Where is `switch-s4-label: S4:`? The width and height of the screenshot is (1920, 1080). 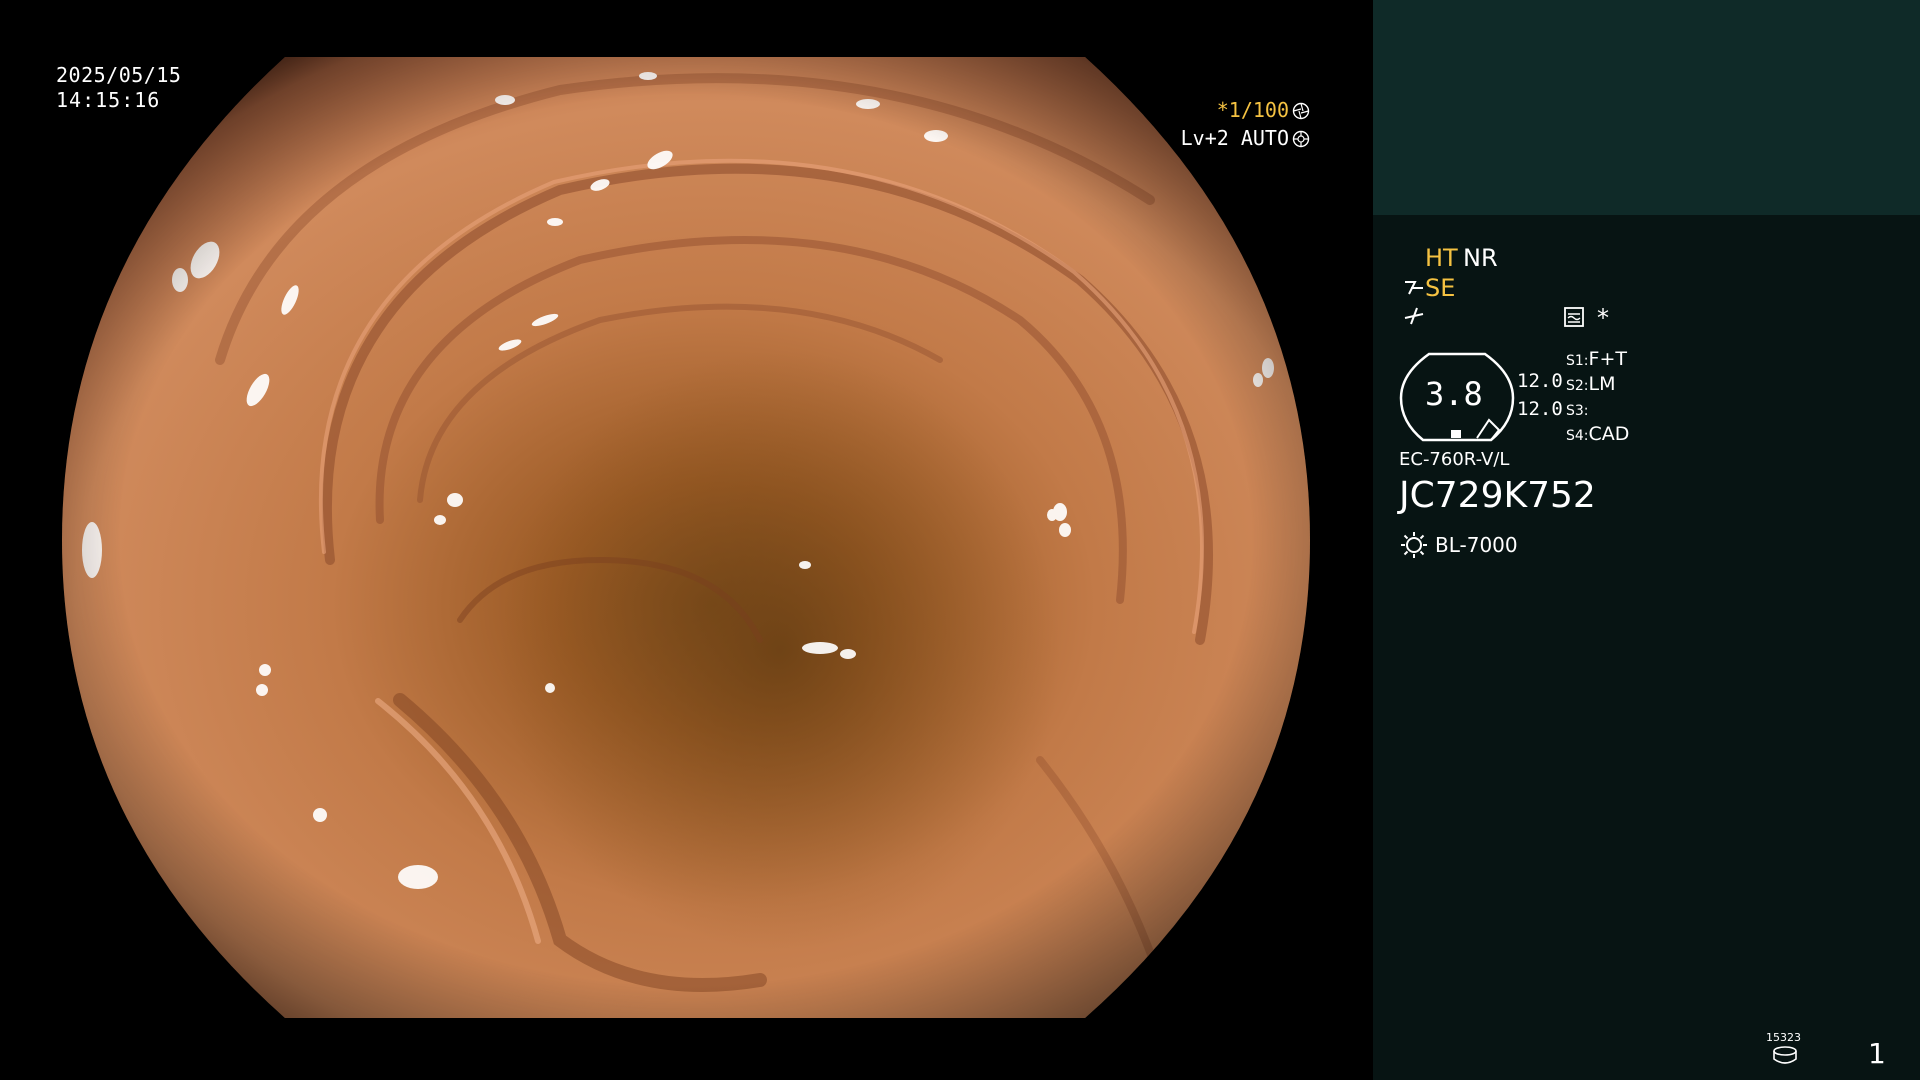
switch-s4-label: S4: is located at coordinates (1577, 436).